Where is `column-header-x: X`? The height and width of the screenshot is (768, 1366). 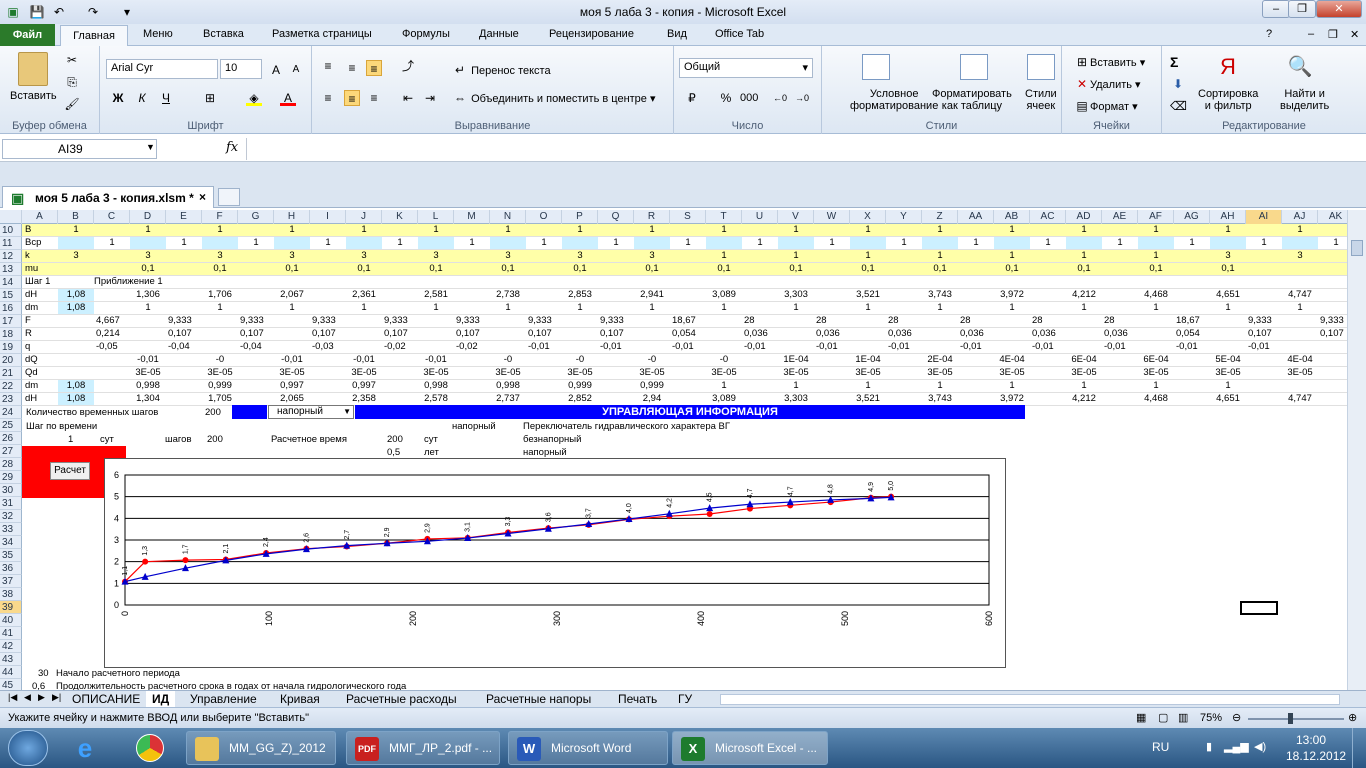 column-header-x: X is located at coordinates (868, 217).